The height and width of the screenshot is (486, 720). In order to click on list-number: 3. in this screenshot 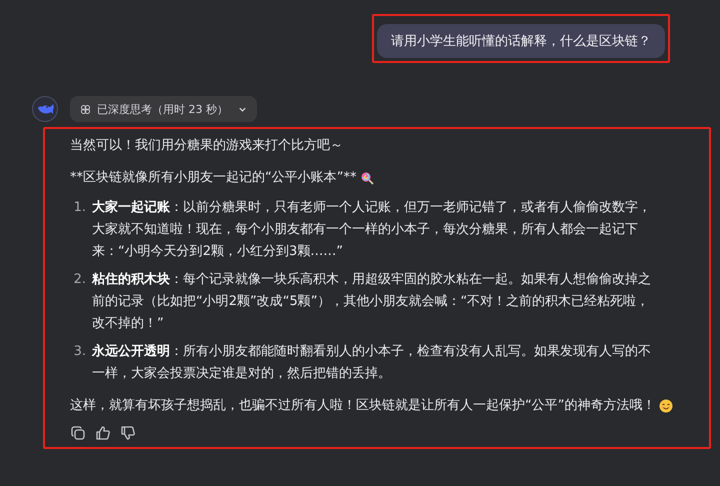, I will do `click(79, 352)`.